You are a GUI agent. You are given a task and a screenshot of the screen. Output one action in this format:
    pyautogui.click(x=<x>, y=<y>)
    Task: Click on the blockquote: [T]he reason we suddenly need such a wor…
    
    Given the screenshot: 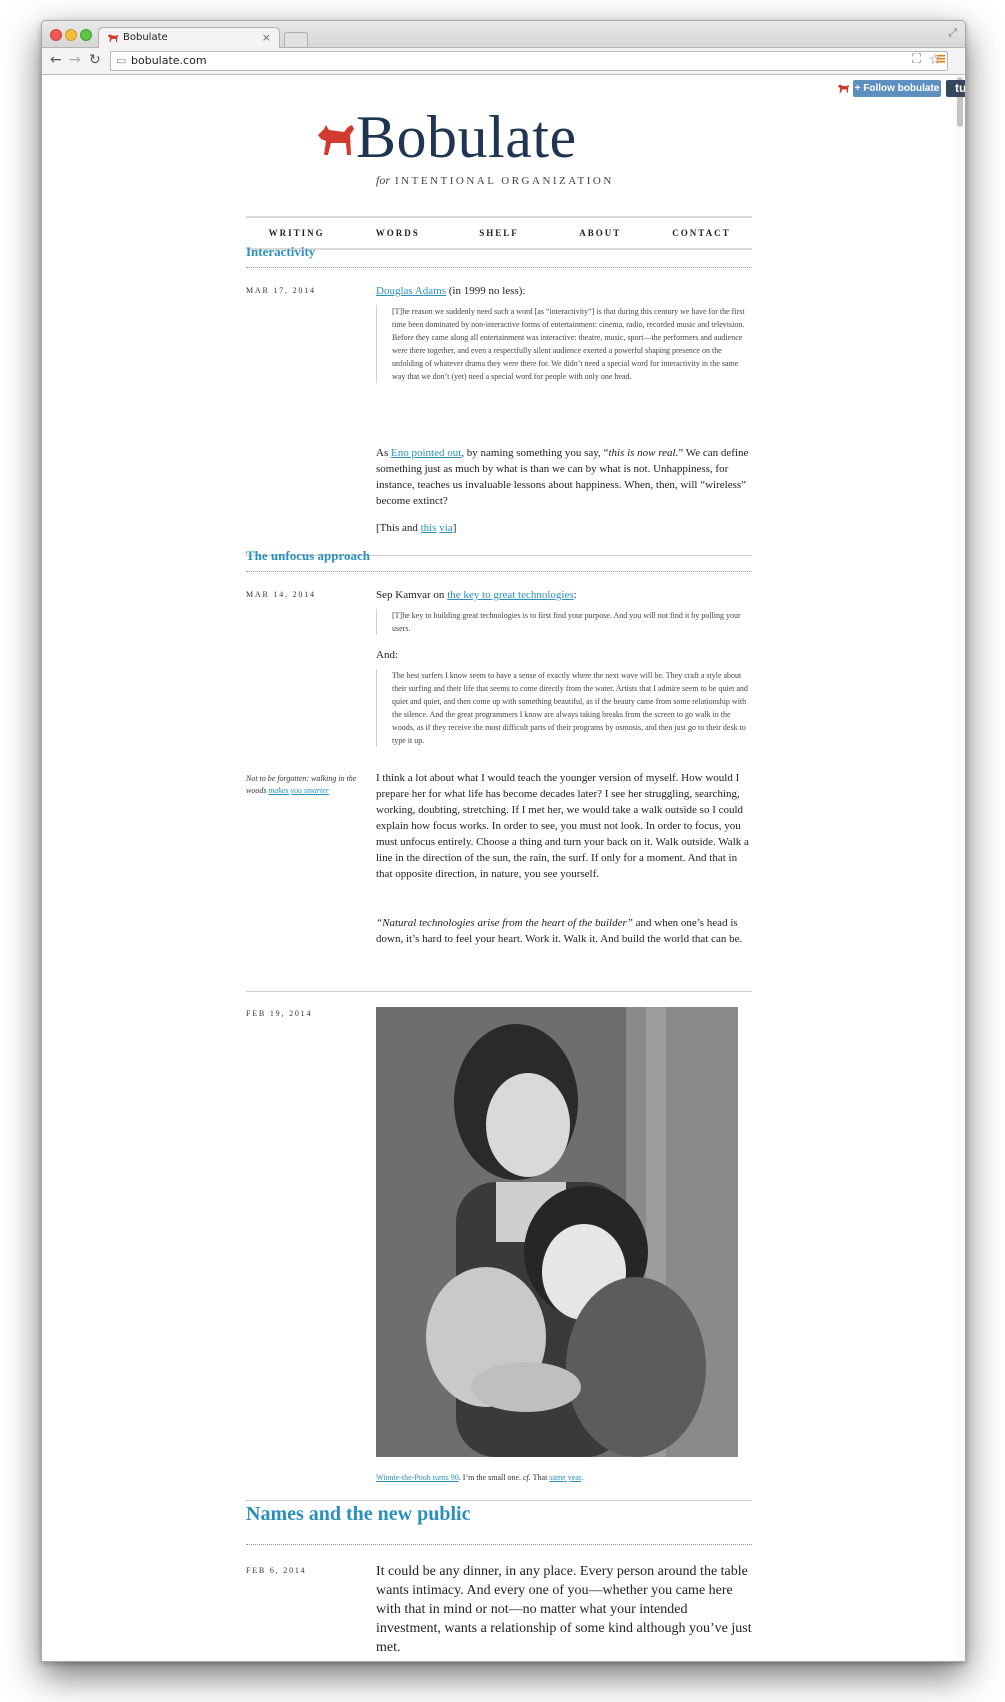 What is the action you would take?
    pyautogui.click(x=564, y=344)
    